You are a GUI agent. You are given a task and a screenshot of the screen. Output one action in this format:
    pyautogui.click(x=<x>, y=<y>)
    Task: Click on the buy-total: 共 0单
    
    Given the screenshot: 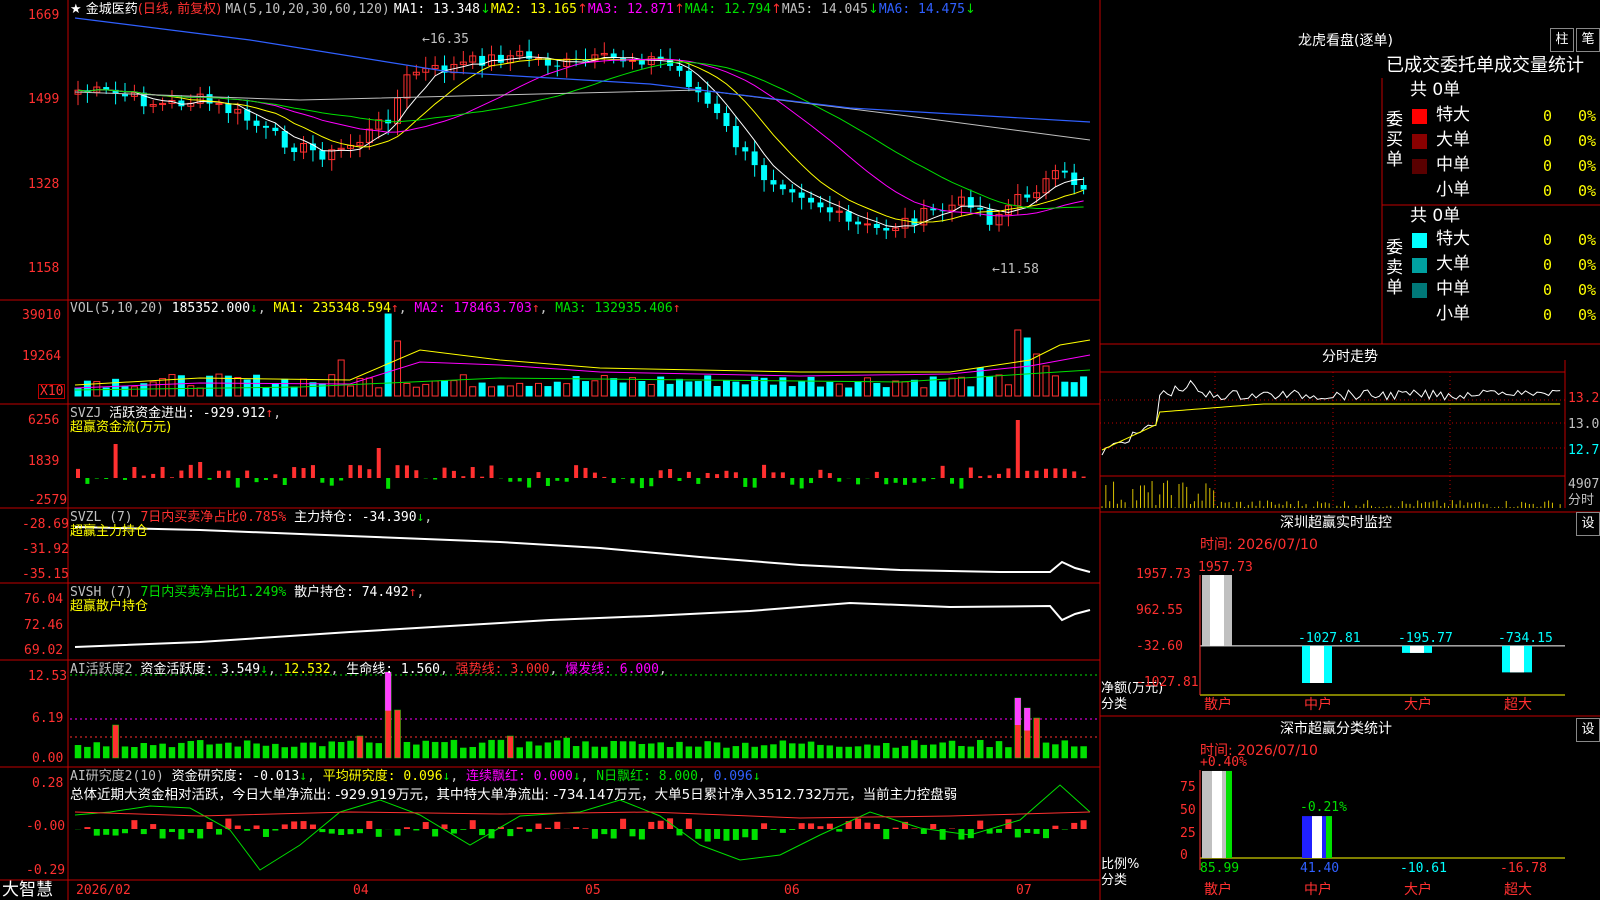 What is the action you would take?
    pyautogui.click(x=1435, y=90)
    